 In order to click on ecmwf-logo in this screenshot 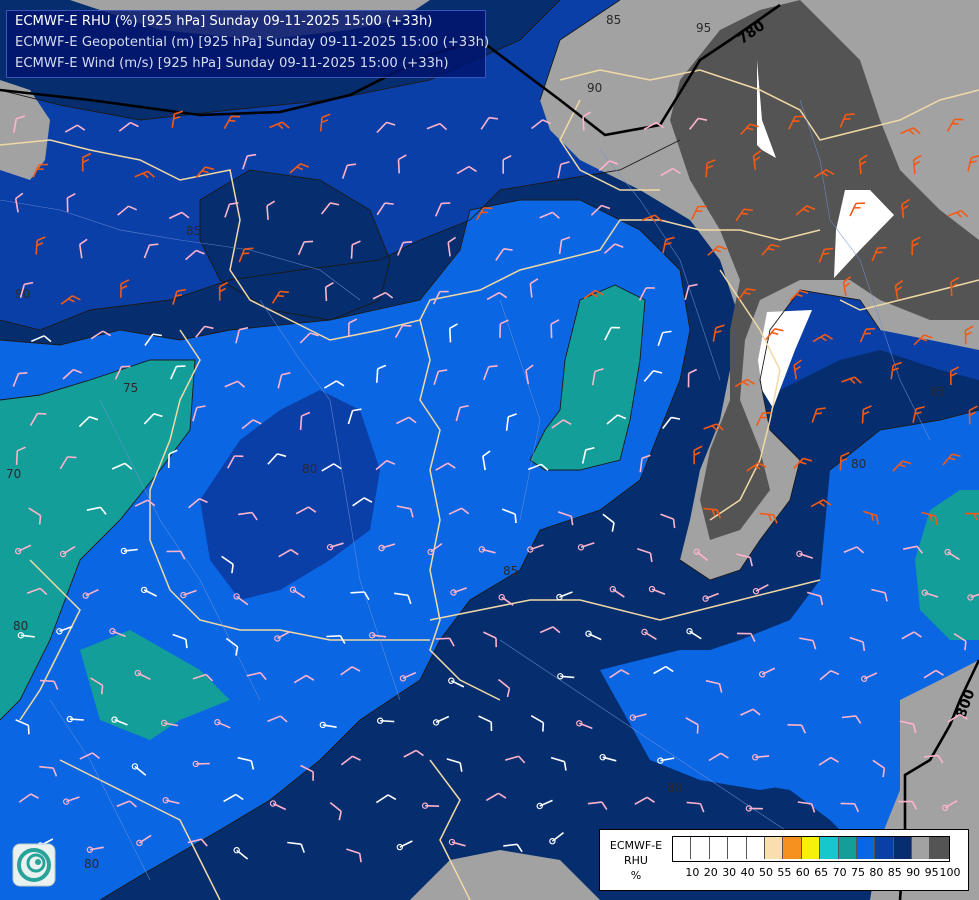, I will do `click(34, 865)`.